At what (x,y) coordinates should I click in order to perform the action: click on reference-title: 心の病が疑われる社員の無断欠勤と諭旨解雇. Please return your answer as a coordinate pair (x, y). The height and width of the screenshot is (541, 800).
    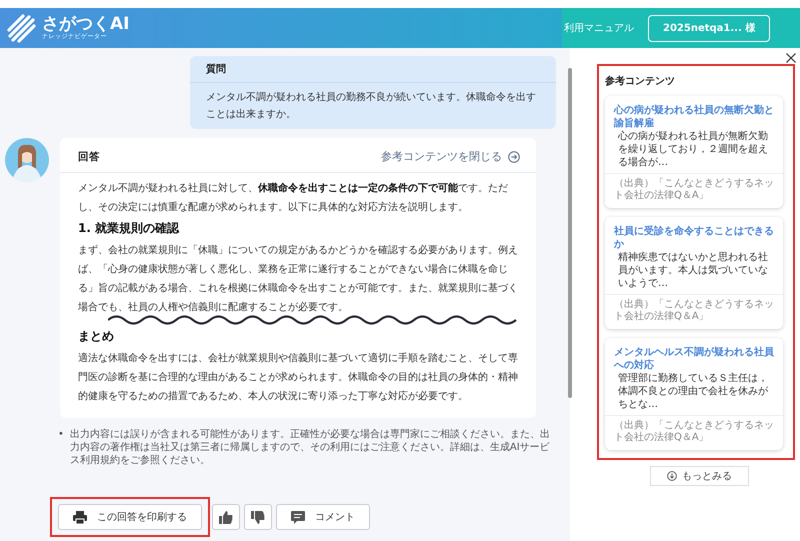
    Looking at the image, I should click on (694, 117).